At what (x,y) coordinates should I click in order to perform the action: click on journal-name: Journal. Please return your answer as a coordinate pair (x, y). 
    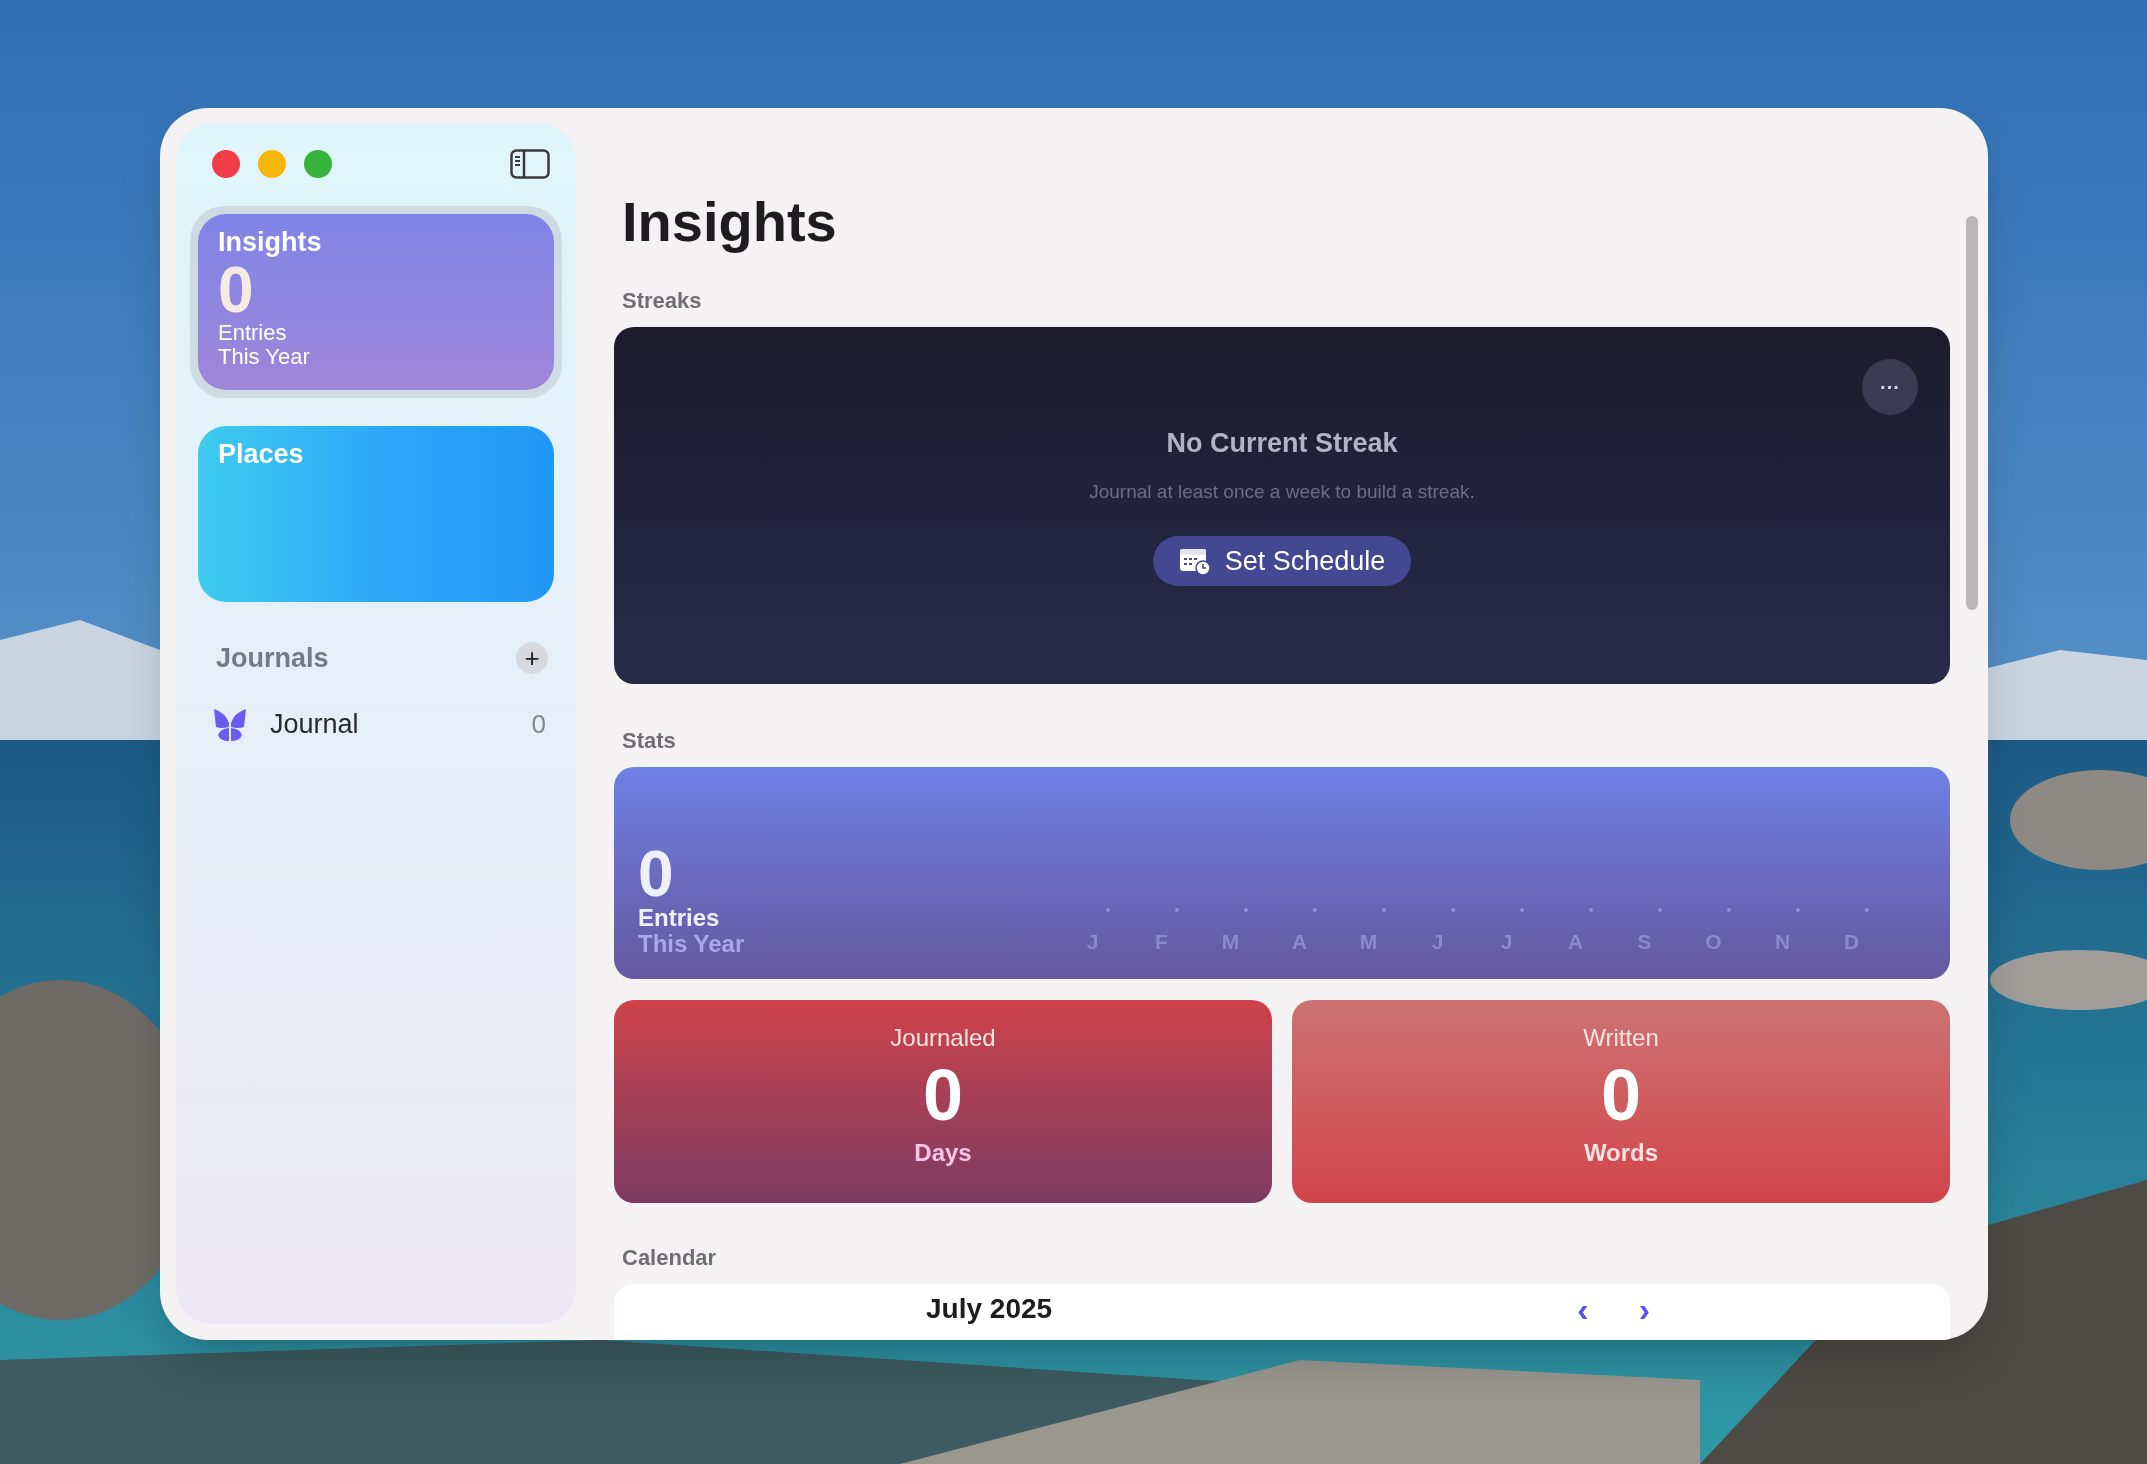
    Looking at the image, I should click on (314, 725).